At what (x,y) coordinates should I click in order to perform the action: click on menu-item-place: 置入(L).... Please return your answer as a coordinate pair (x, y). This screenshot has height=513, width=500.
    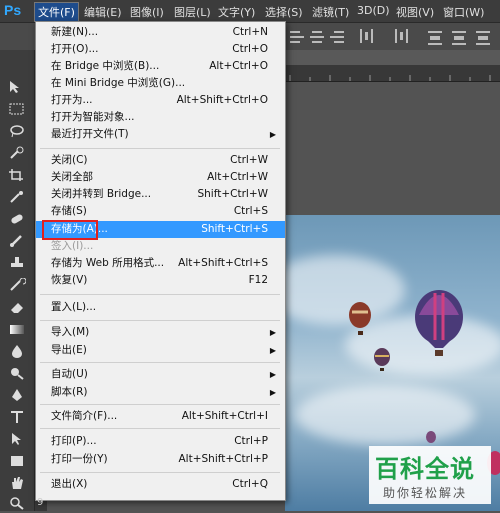
    Looking at the image, I should click on (160, 307).